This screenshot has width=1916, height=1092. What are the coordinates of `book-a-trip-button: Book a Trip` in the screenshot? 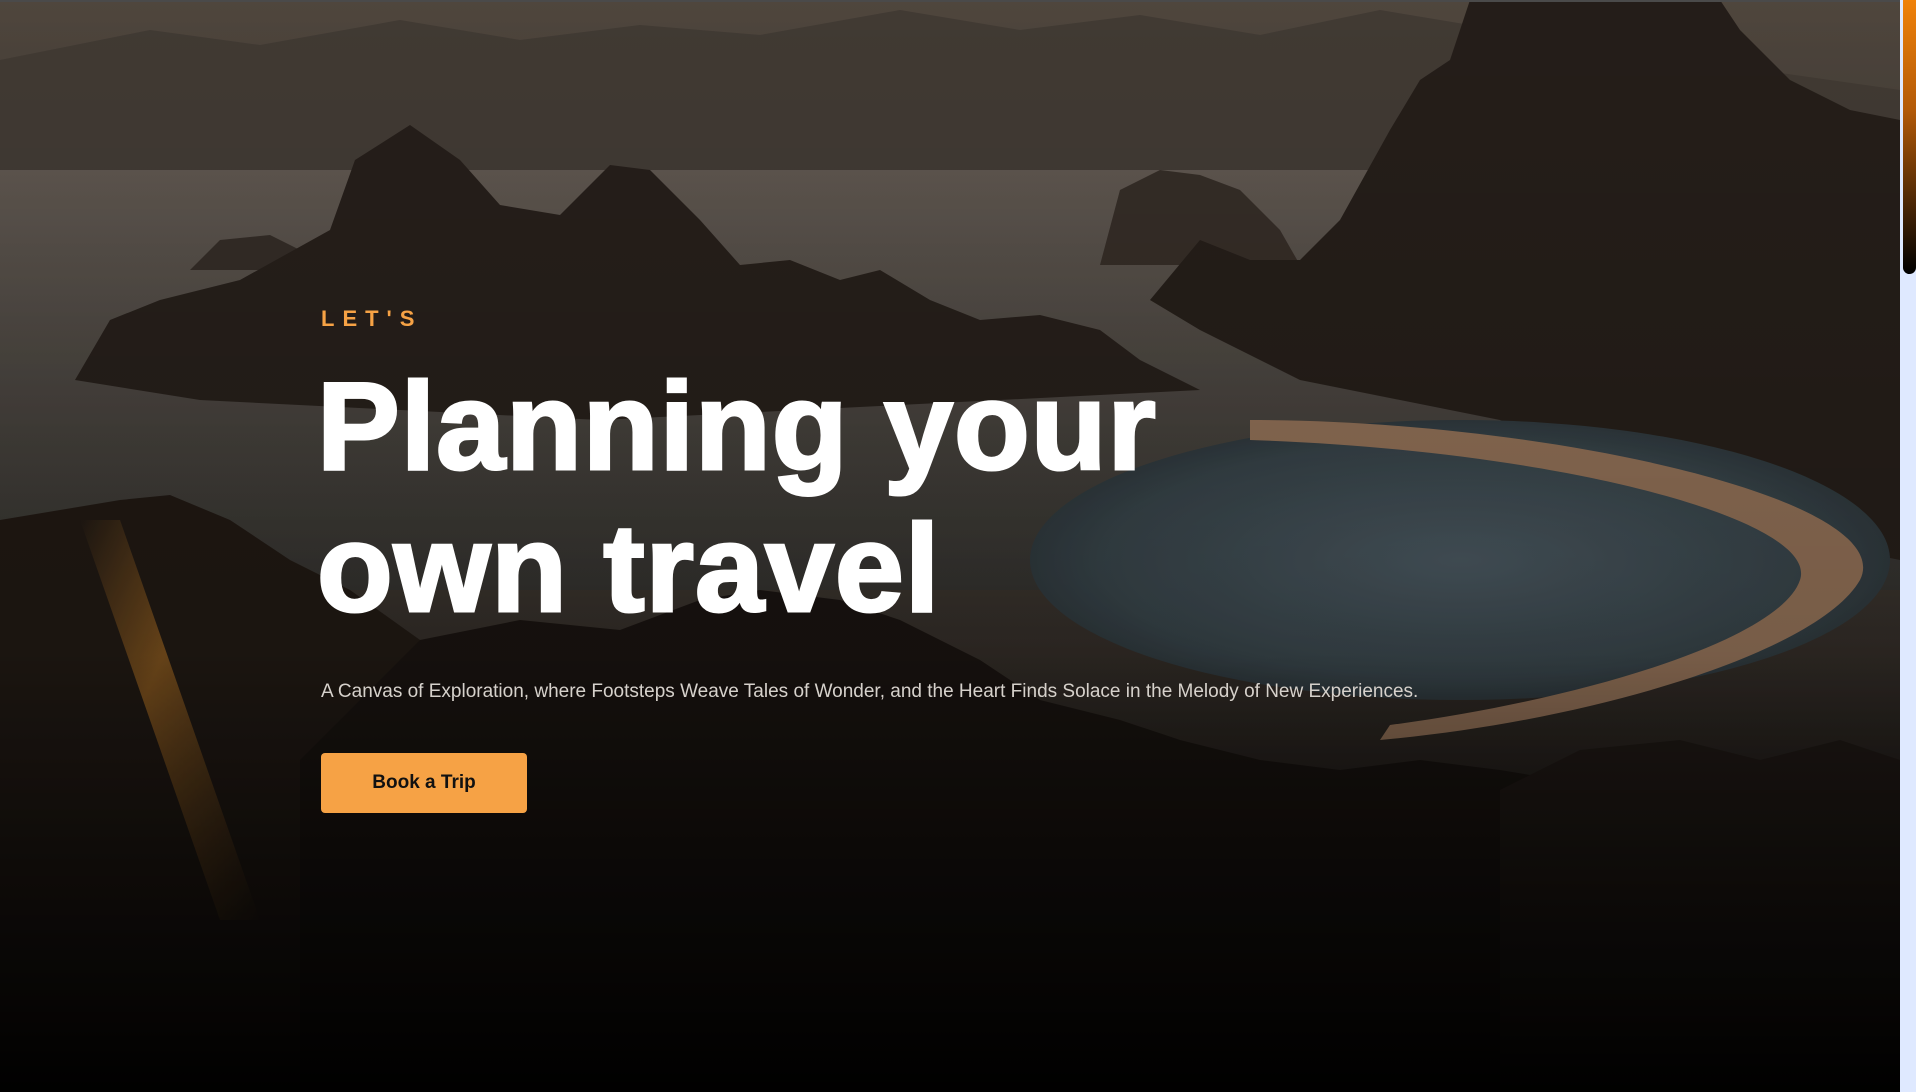 It's located at (424, 783).